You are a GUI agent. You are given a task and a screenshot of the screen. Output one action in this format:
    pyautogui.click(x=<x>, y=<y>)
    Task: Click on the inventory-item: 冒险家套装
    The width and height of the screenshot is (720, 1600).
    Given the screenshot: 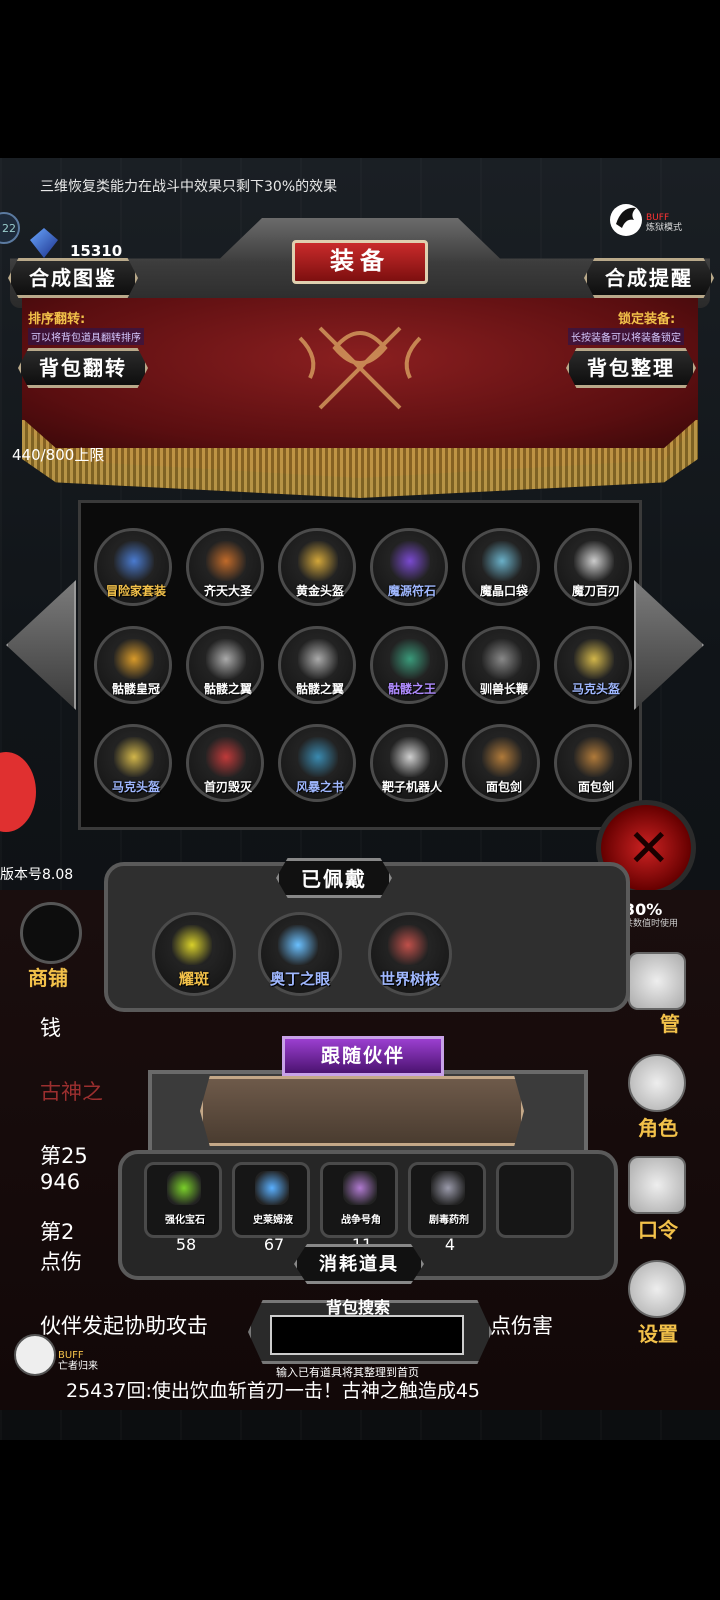 What is the action you would take?
    pyautogui.click(x=133, y=567)
    